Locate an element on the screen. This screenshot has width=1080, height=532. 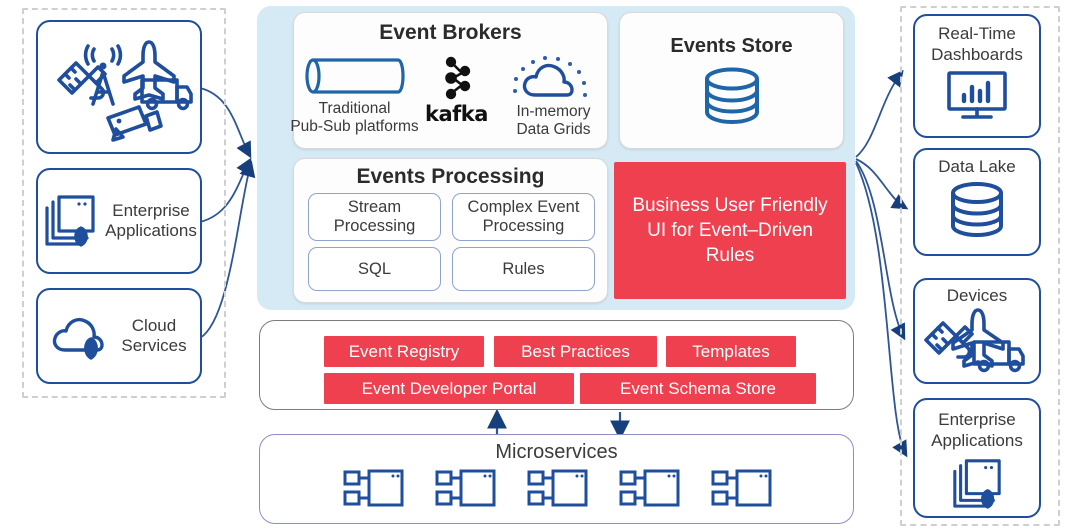
dashboard-monitor-icon is located at coordinates (977, 96).